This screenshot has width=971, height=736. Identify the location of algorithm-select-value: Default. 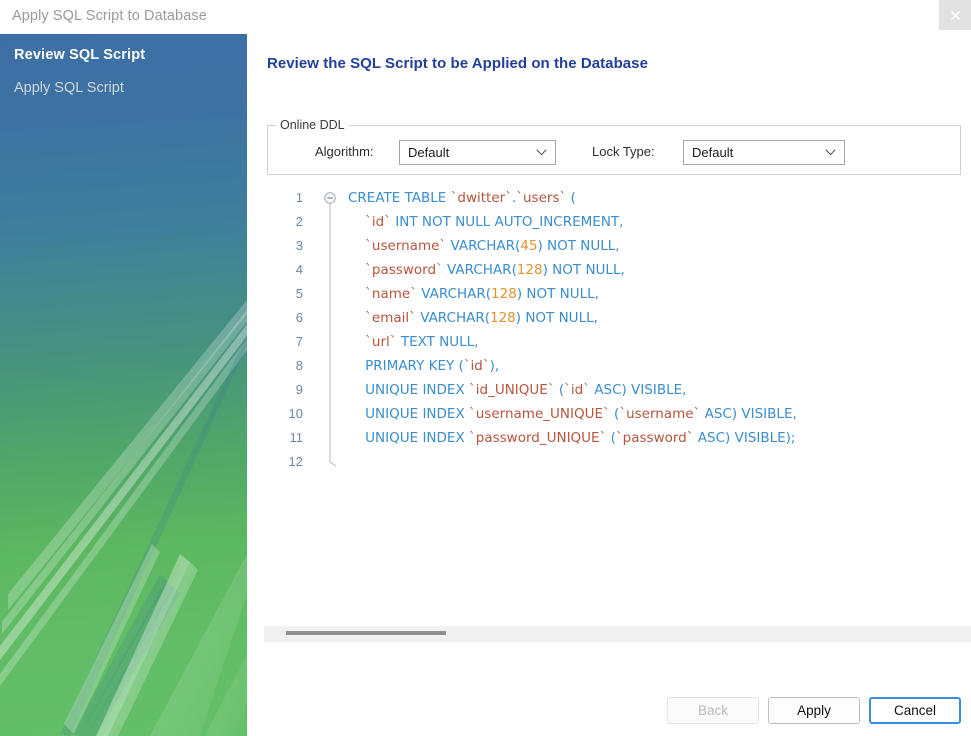
(429, 152).